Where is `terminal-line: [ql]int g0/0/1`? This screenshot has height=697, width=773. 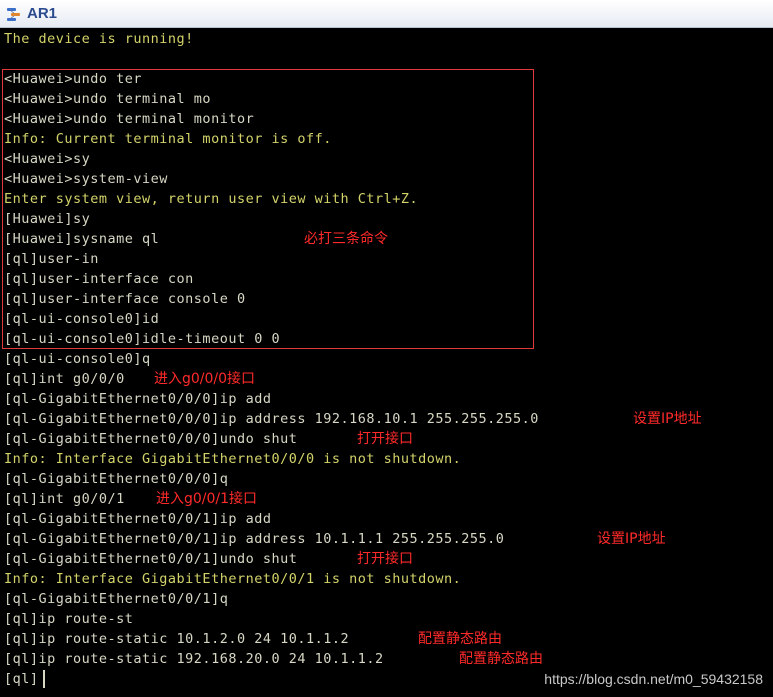
terminal-line: [ql]int g0/0/1 is located at coordinates (64, 499).